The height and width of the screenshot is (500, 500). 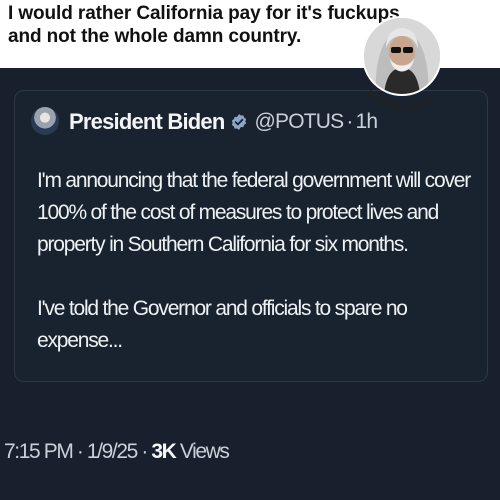 What do you see at coordinates (239, 122) in the screenshot?
I see `verified-badge-icon` at bounding box center [239, 122].